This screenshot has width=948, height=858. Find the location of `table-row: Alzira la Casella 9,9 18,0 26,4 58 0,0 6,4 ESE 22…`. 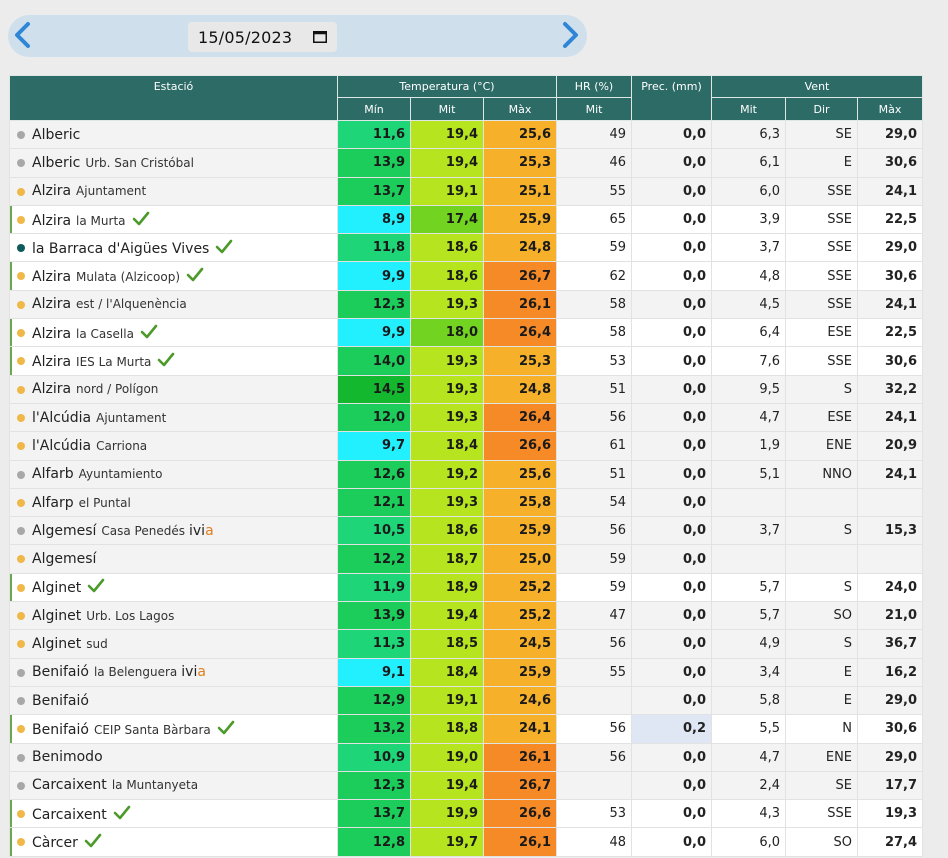

table-row: Alzira la Casella 9,9 18,0 26,4 58 0,0 6,4 ESE 22… is located at coordinates (466, 333).